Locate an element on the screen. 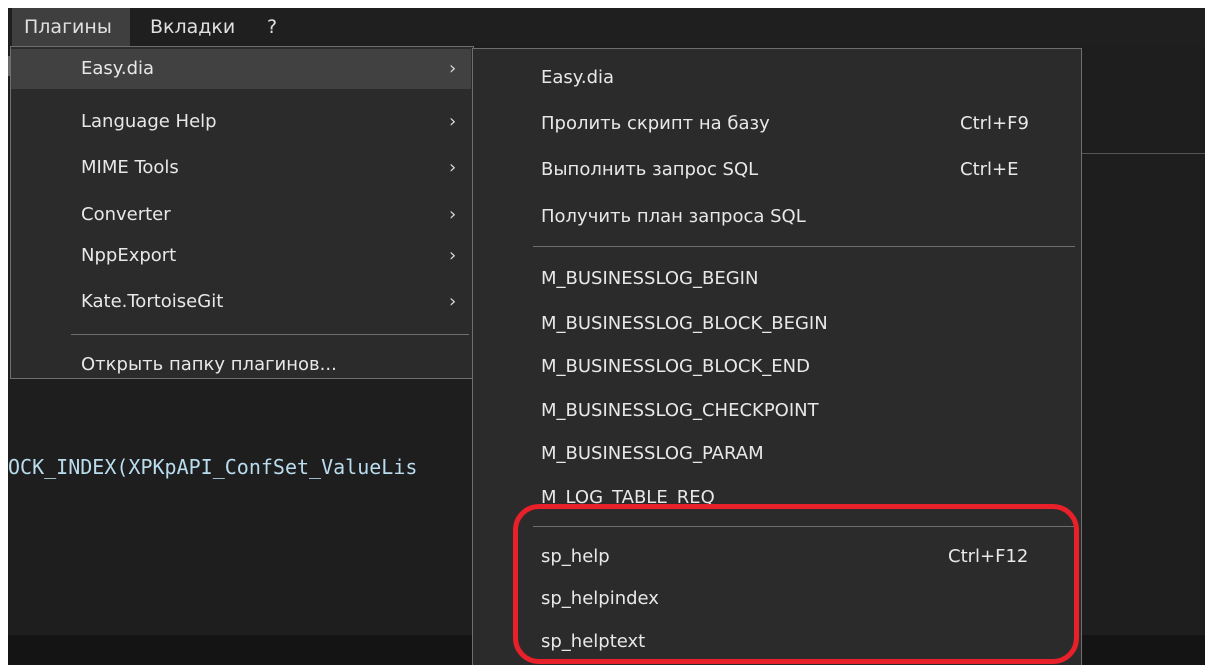  menu-item-label: Получить план запроса SQL is located at coordinates (673, 216).